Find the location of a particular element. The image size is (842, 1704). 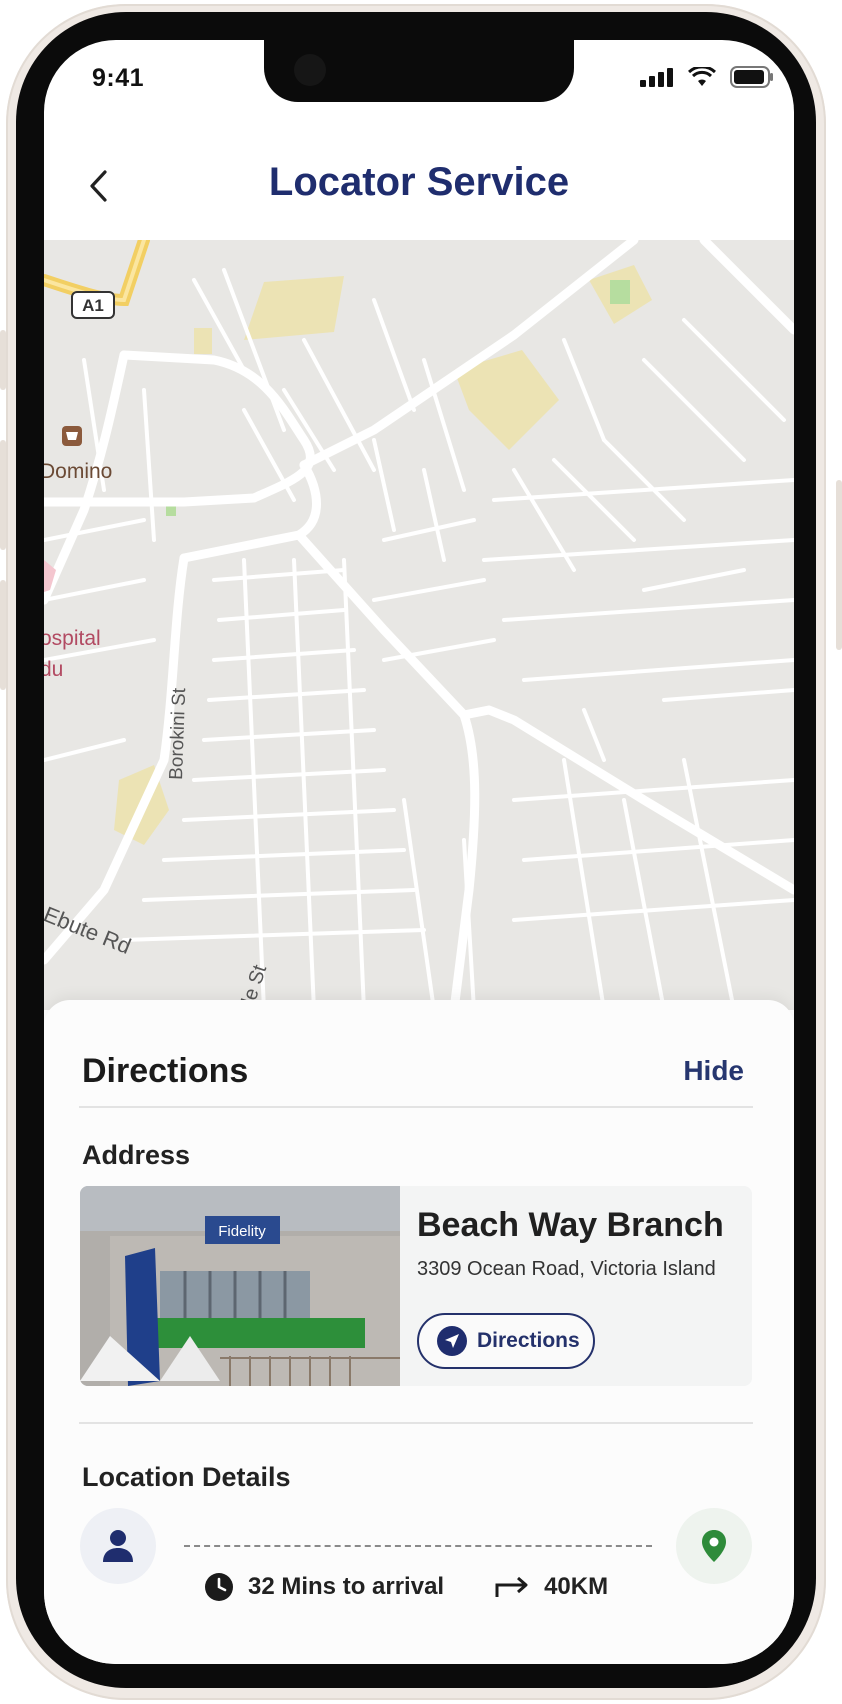

status-time: 9:41 is located at coordinates (118, 78).